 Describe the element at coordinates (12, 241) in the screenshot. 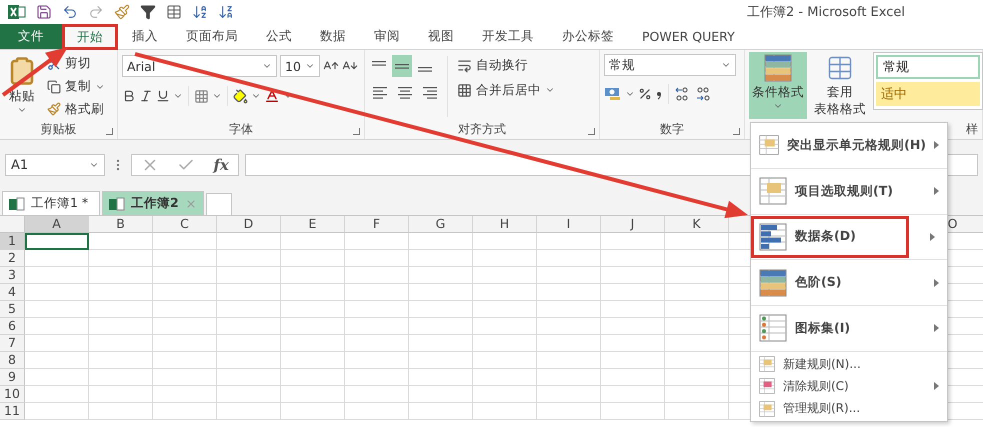

I see `row-header: 1` at that location.